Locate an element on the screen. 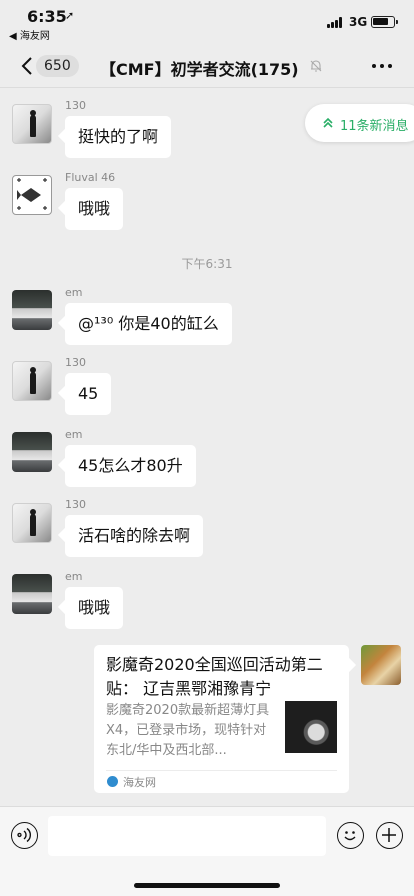 The width and height of the screenshot is (414, 896). location-arrow-icon: ➚ is located at coordinates (70, 15).